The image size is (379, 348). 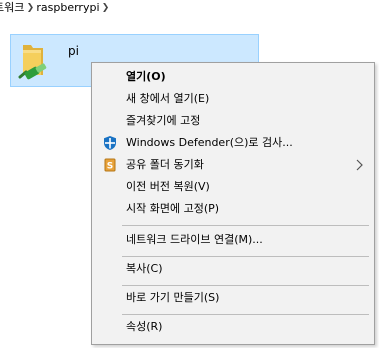 What do you see at coordinates (144, 326) in the screenshot?
I see `menu-item-label: 속성(R)` at bounding box center [144, 326].